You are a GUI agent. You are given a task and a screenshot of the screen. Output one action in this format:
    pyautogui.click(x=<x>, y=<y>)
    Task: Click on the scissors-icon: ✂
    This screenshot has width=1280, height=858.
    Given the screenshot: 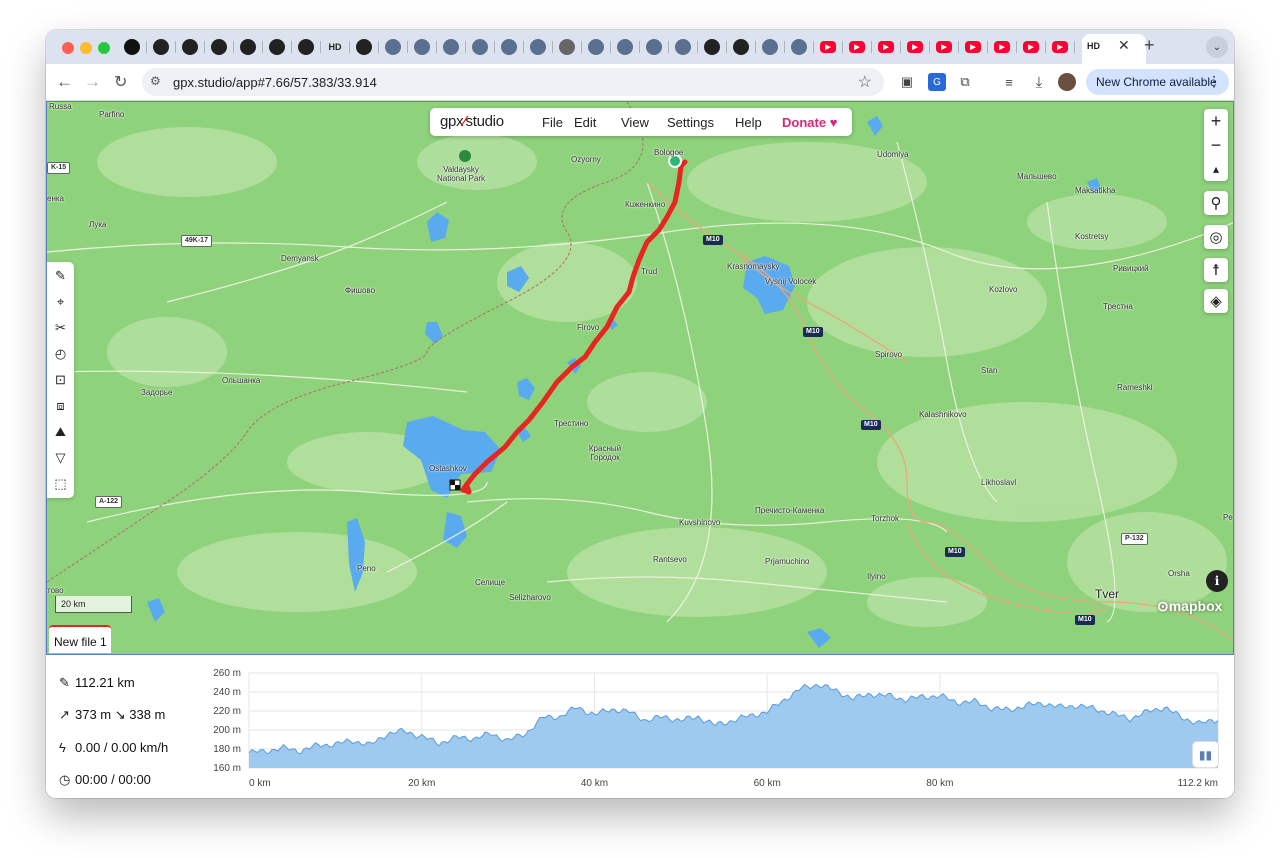 What is the action you would take?
    pyautogui.click(x=60, y=327)
    